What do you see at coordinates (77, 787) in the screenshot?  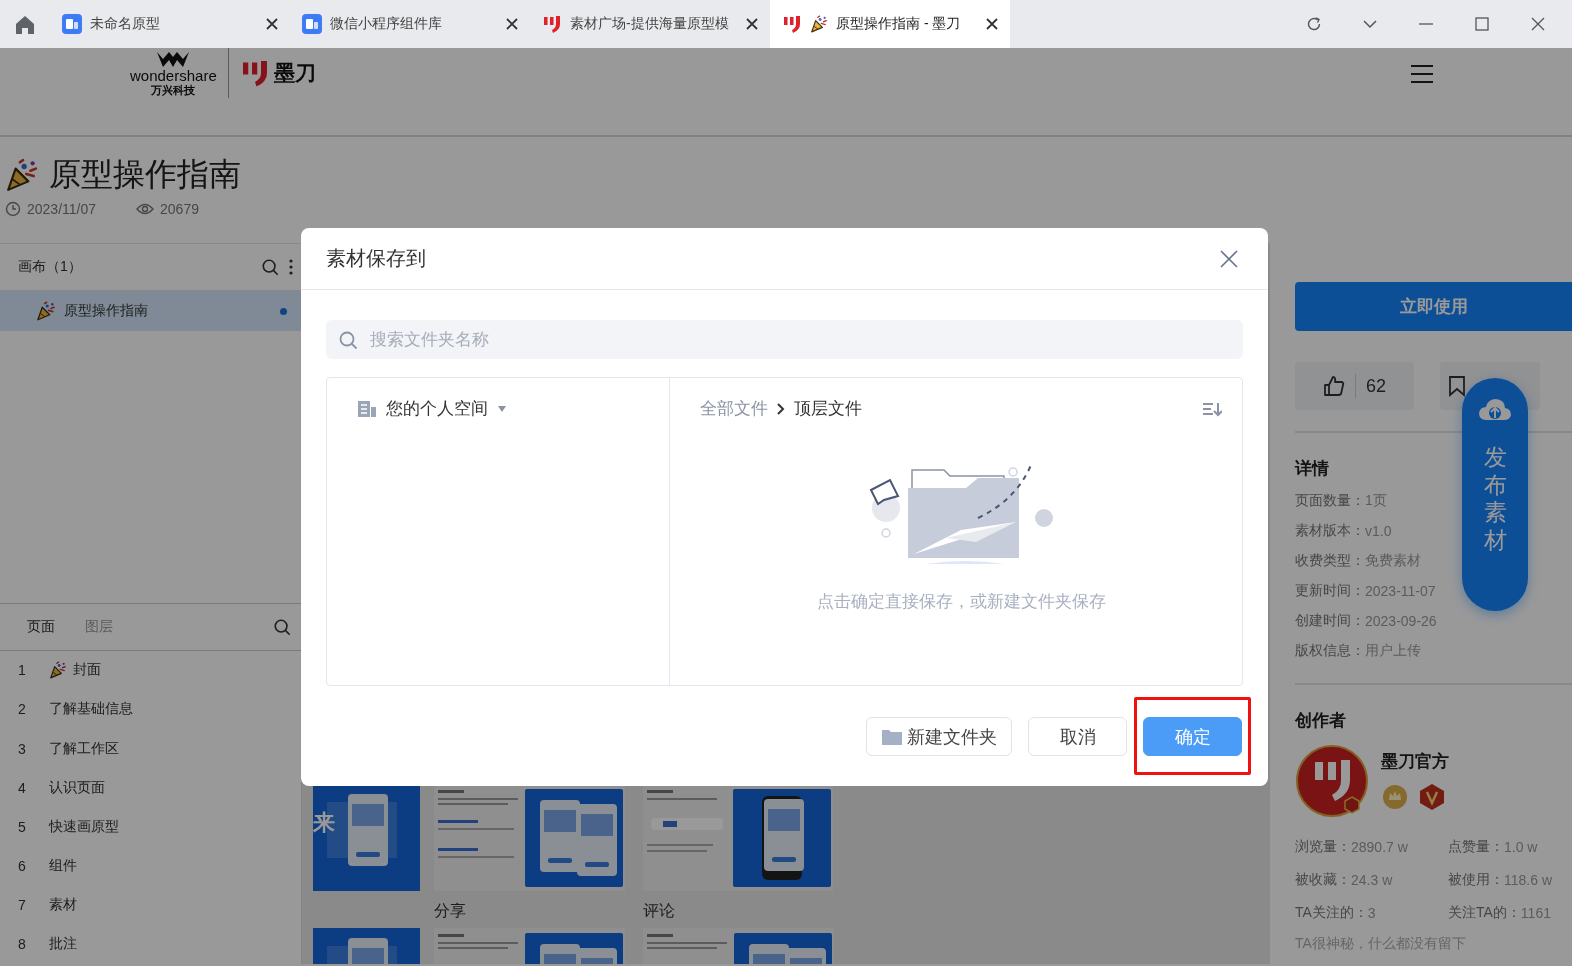 I see `page-item: 认识页面` at bounding box center [77, 787].